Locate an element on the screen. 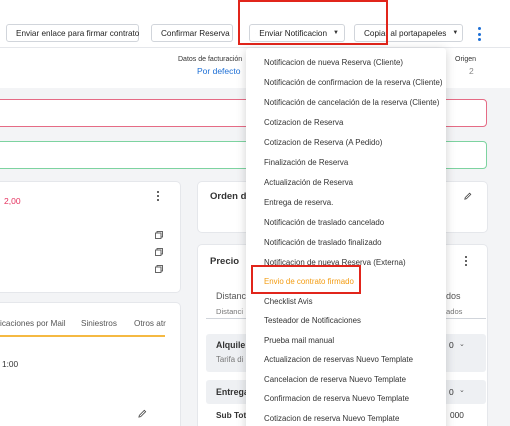 This screenshot has width=510, height=426. menu-item: Entrega de reserva. is located at coordinates (298, 202).